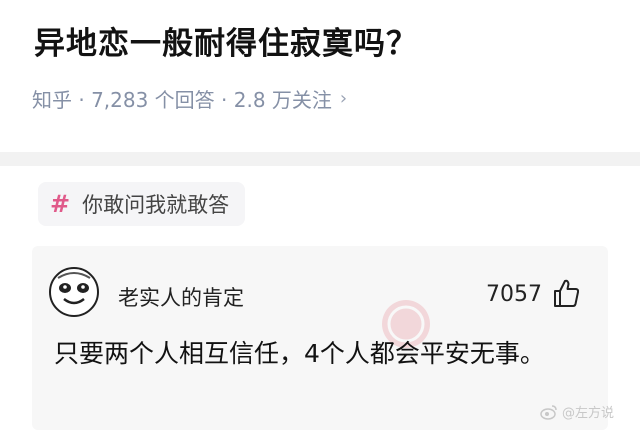  What do you see at coordinates (226, 40) in the screenshot?
I see `question-title: 异地恋一般耐得住寂寞吗？` at bounding box center [226, 40].